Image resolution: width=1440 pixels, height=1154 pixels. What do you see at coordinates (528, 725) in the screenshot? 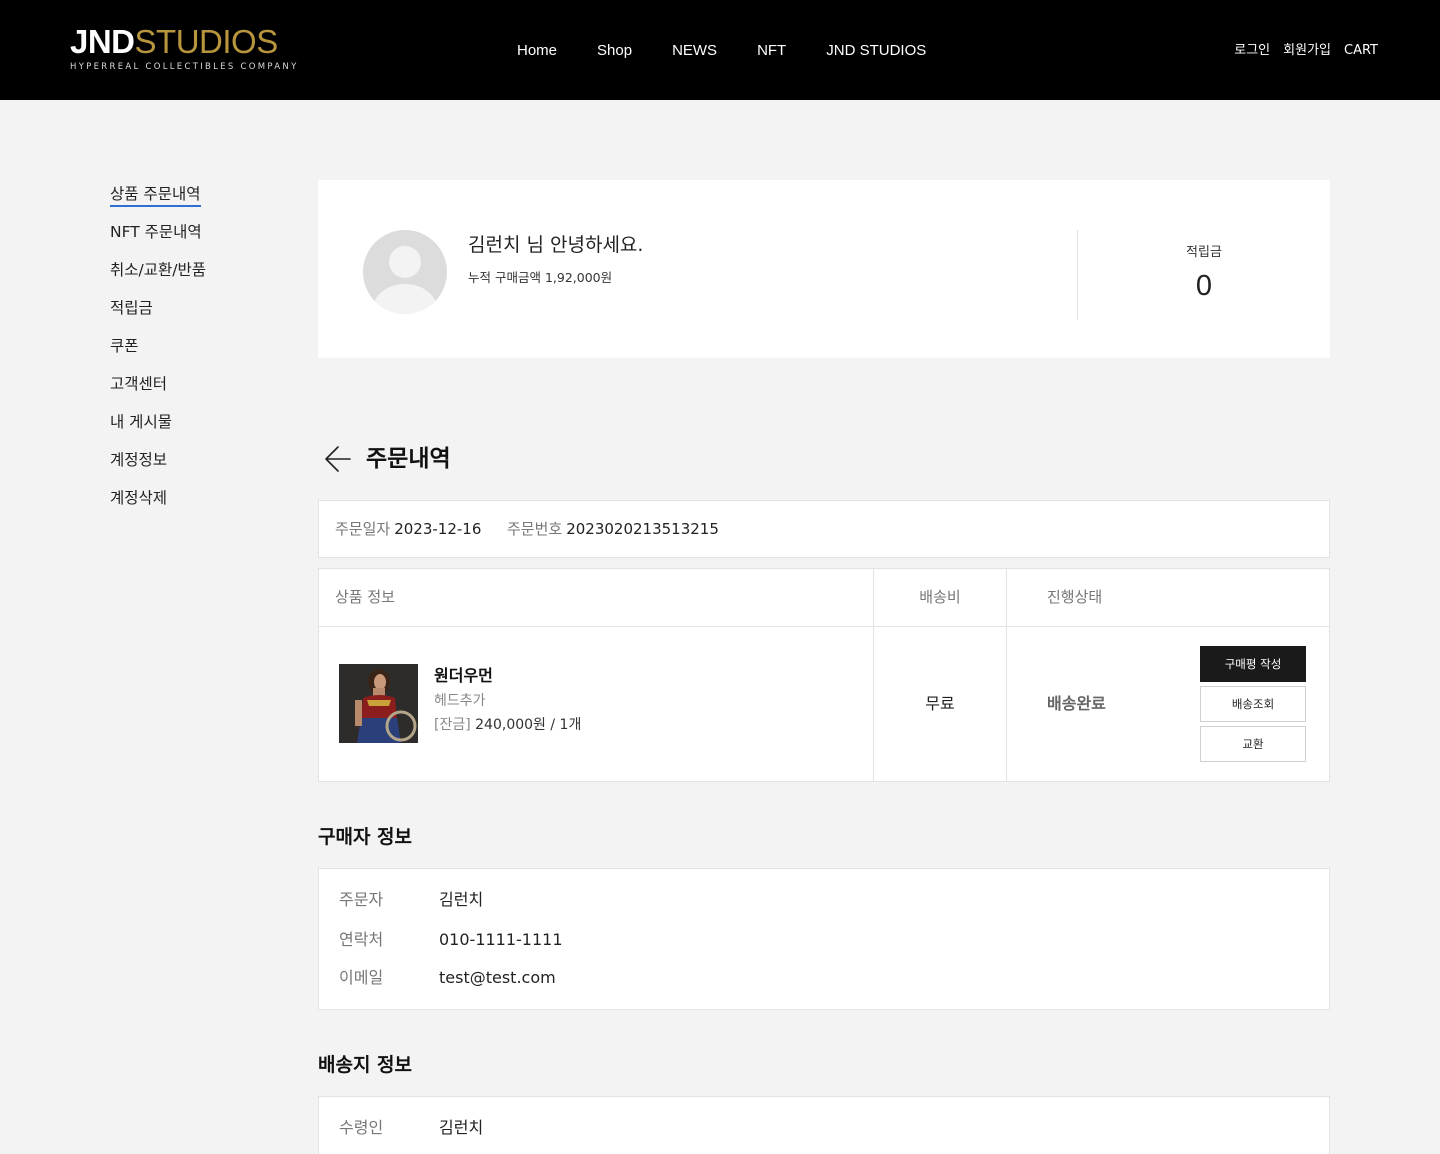
I see `price-quantity: 240,000원 / 1개` at bounding box center [528, 725].